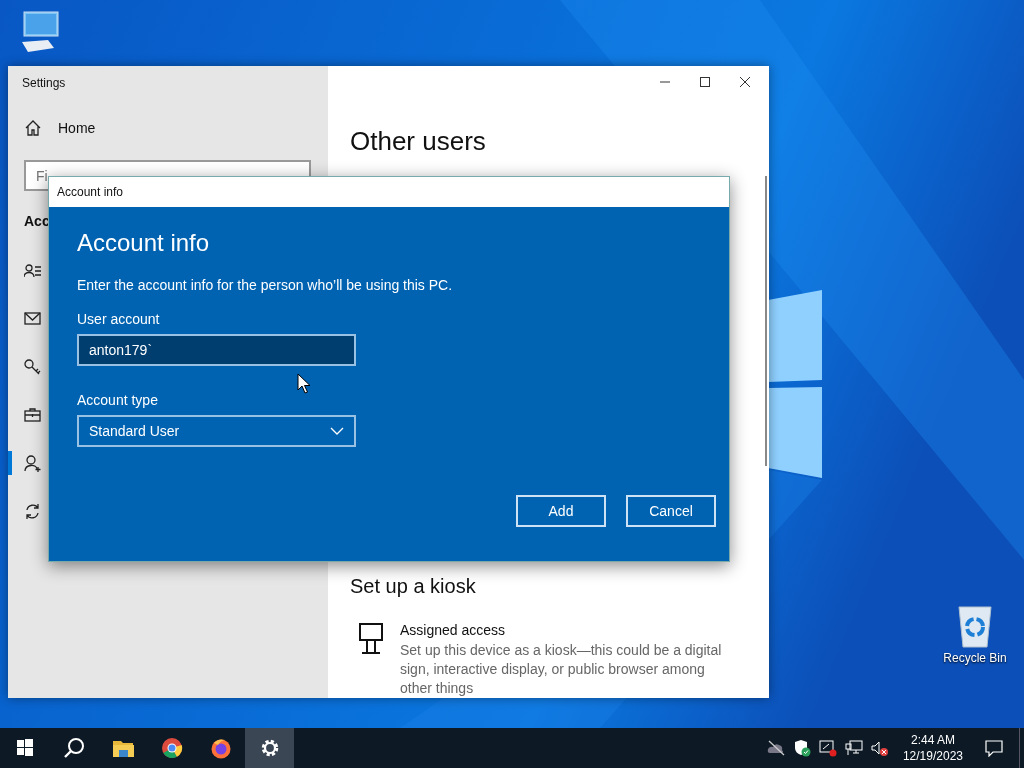 The width and height of the screenshot is (1024, 768). What do you see at coordinates (119, 319) in the screenshot?
I see `field-label: User account` at bounding box center [119, 319].